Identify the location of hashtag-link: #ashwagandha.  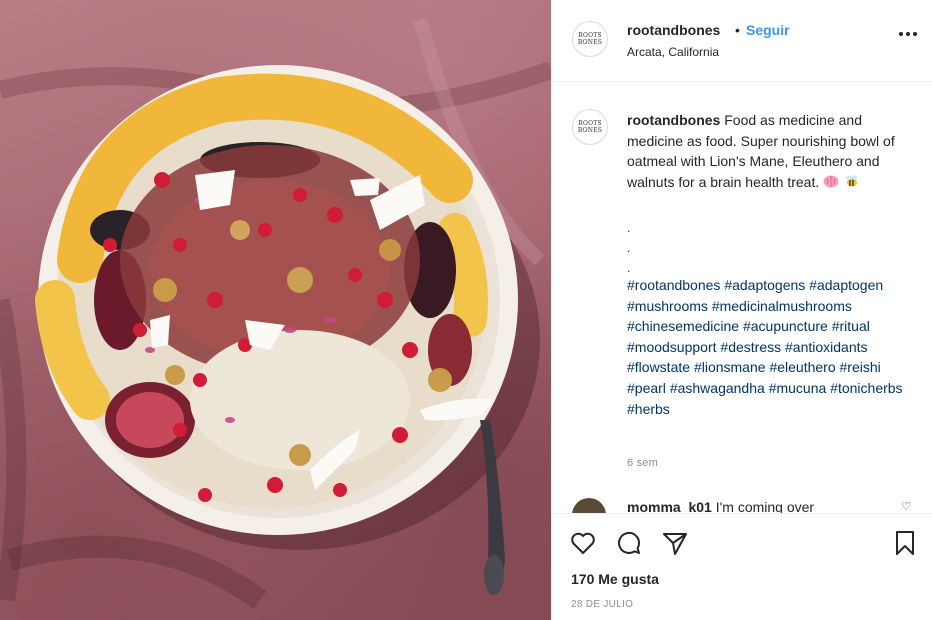
(717, 388).